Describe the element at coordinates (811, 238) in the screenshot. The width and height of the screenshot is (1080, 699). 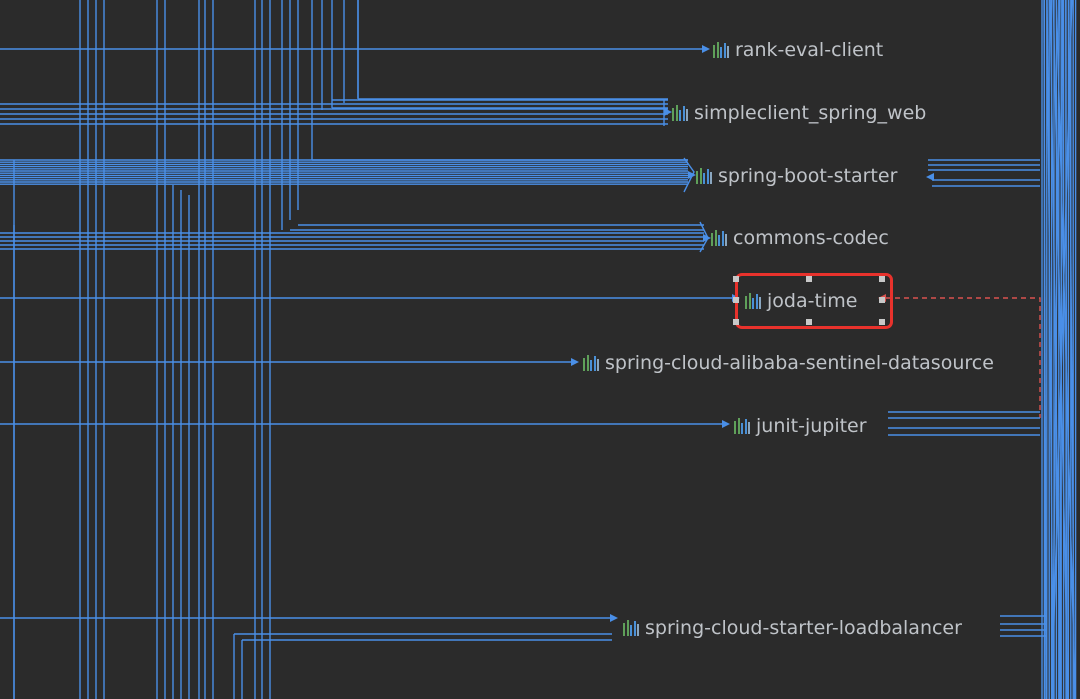
I see `node-label: commons-codec` at that location.